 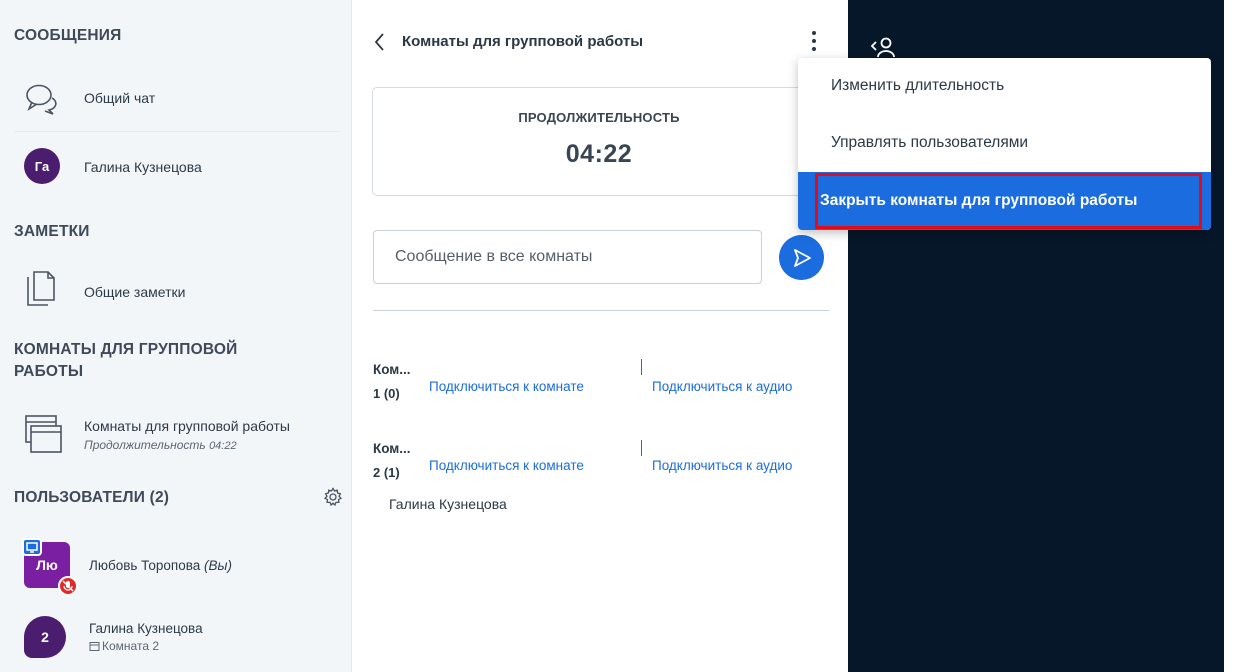 I want to click on panel-header: Комнаты для групповой работы, so click(x=600, y=40).